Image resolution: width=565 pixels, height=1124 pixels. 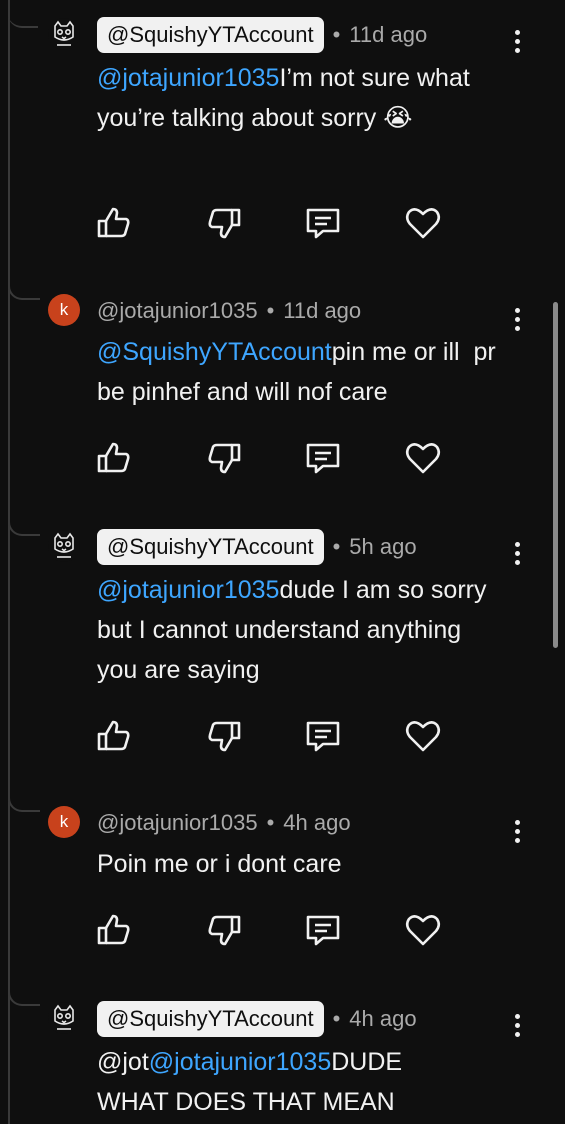 What do you see at coordinates (555, 475) in the screenshot?
I see `scrollbar-thumb` at bounding box center [555, 475].